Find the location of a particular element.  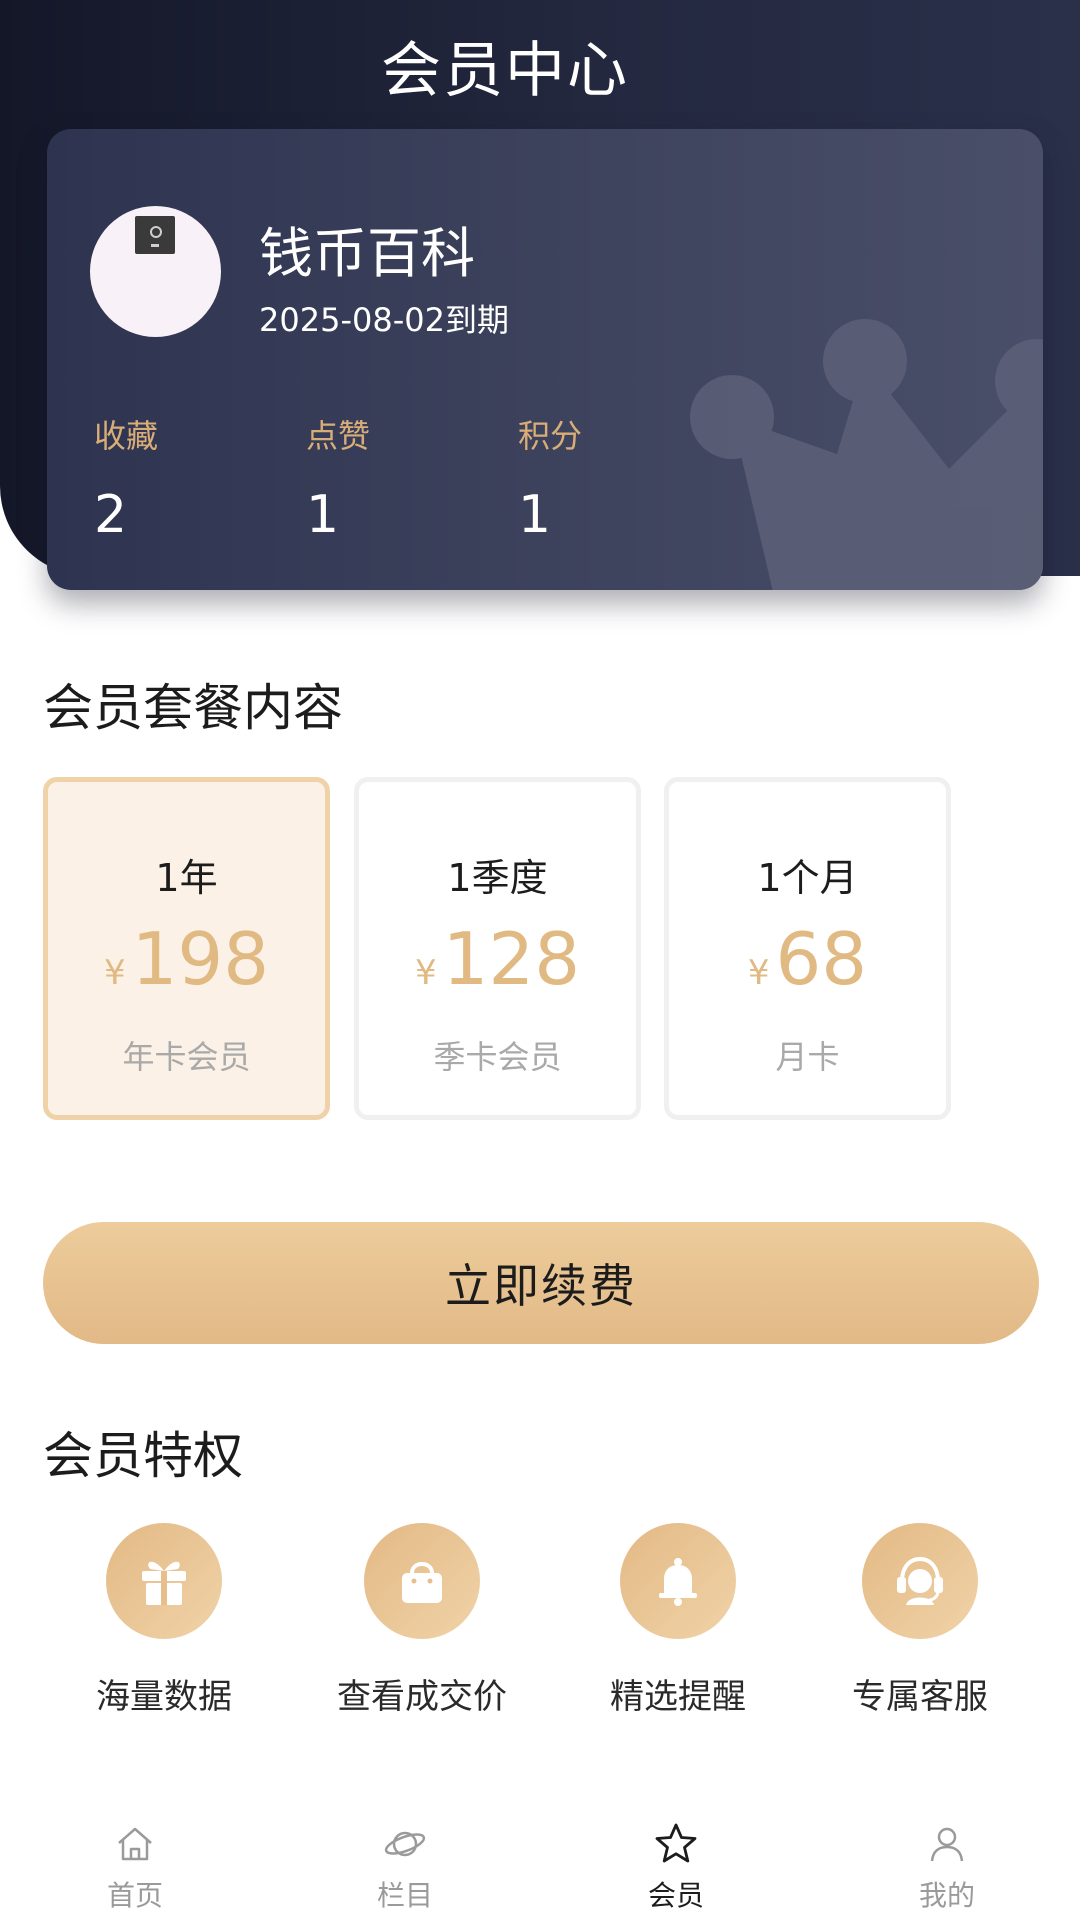

plan-description: 月卡 is located at coordinates (807, 1057).